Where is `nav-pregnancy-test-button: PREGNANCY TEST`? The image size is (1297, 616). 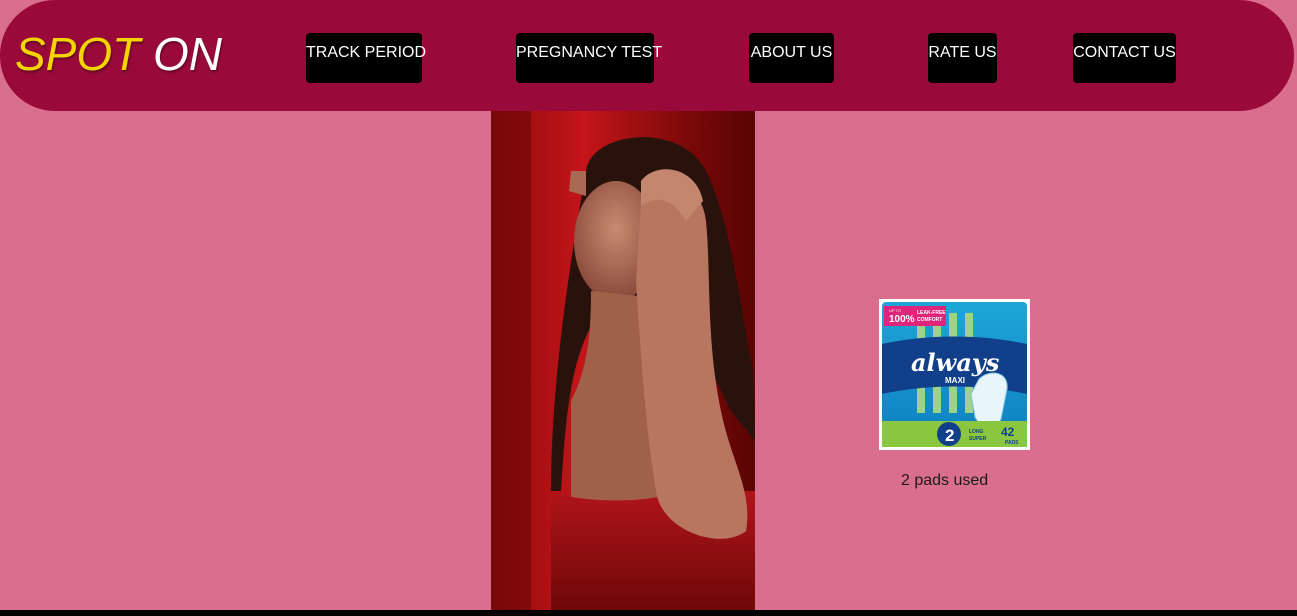
nav-pregnancy-test-button: PREGNANCY TEST is located at coordinates (589, 58).